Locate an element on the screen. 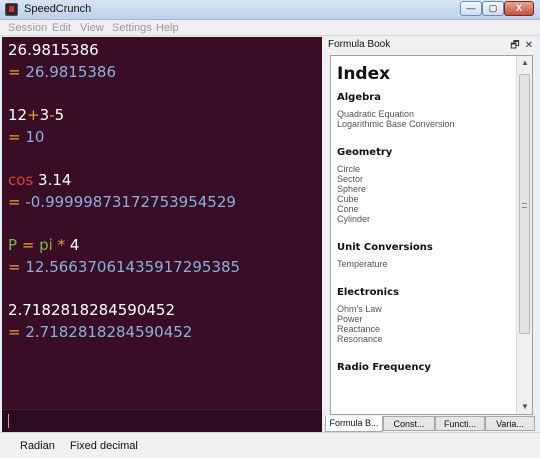 This screenshot has width=540, height=458. formula-link: Logarithmic Base Conversion is located at coordinates (427, 124).